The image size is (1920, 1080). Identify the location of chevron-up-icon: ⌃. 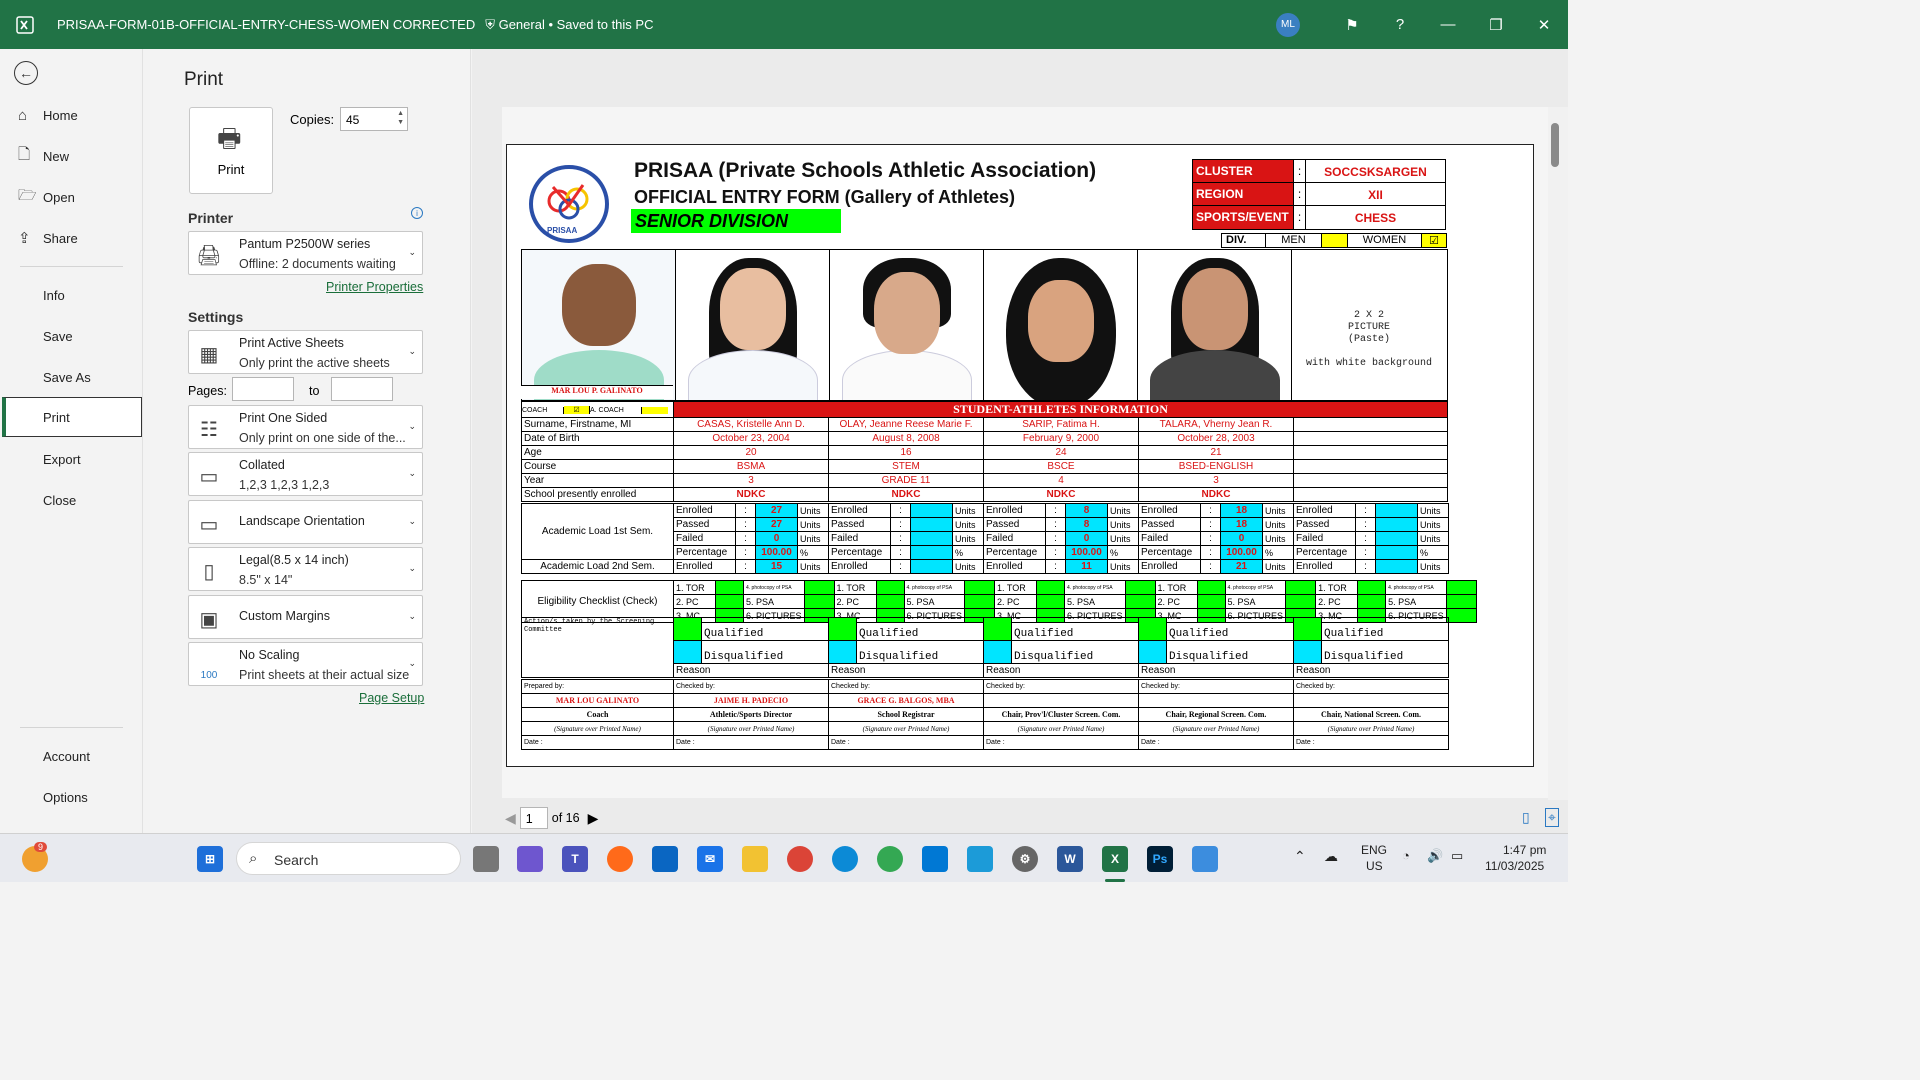
(1300, 856).